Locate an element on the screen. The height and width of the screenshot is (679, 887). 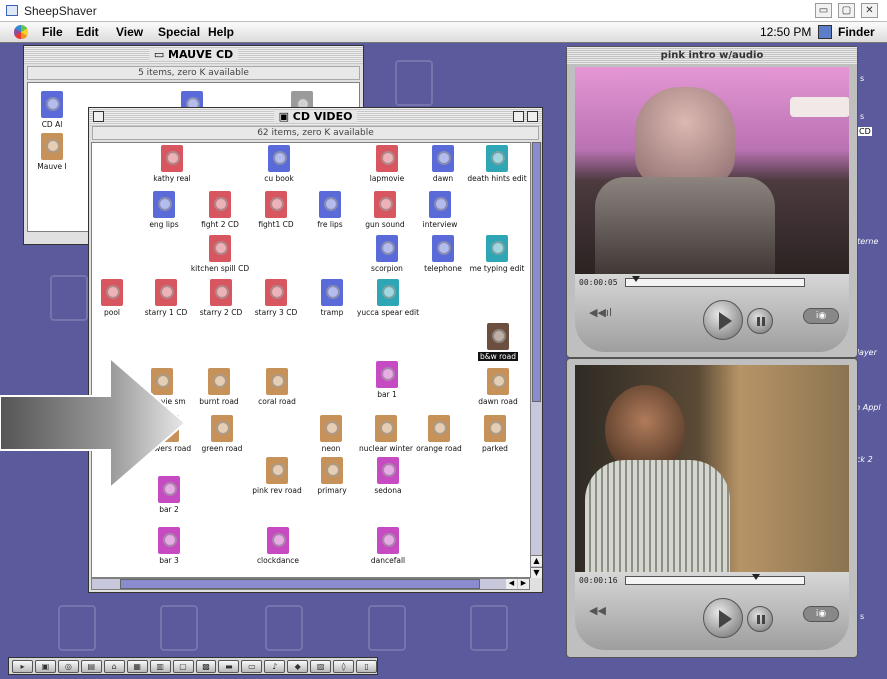
control-strip-item: ▨ is located at coordinates (321, 666).